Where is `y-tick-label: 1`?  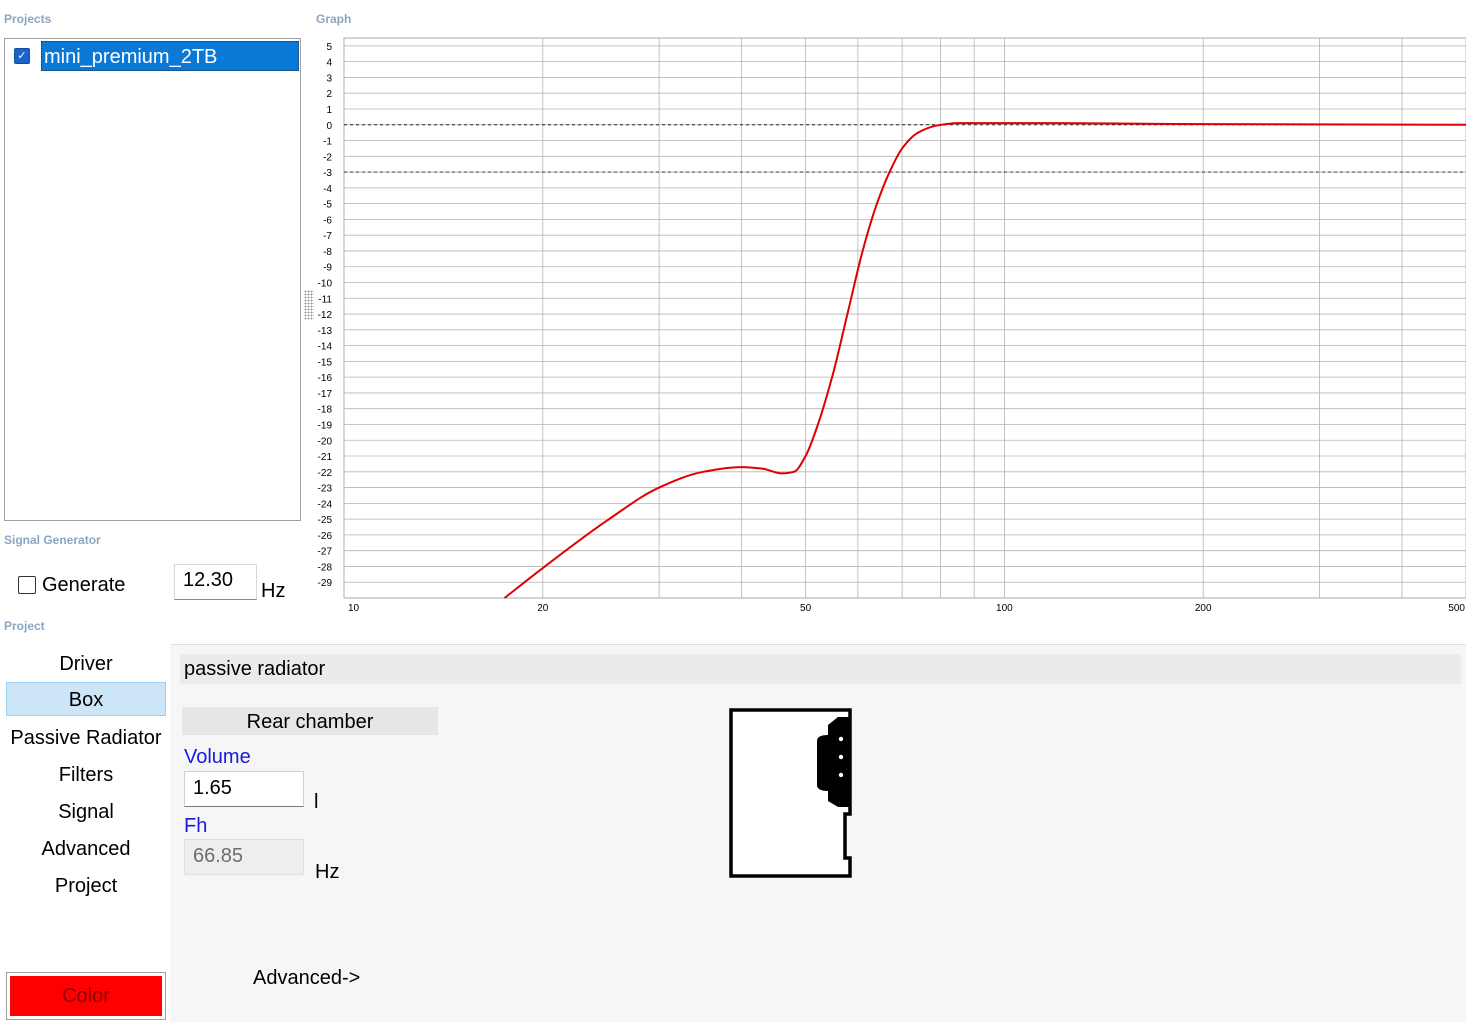 y-tick-label: 1 is located at coordinates (329, 110).